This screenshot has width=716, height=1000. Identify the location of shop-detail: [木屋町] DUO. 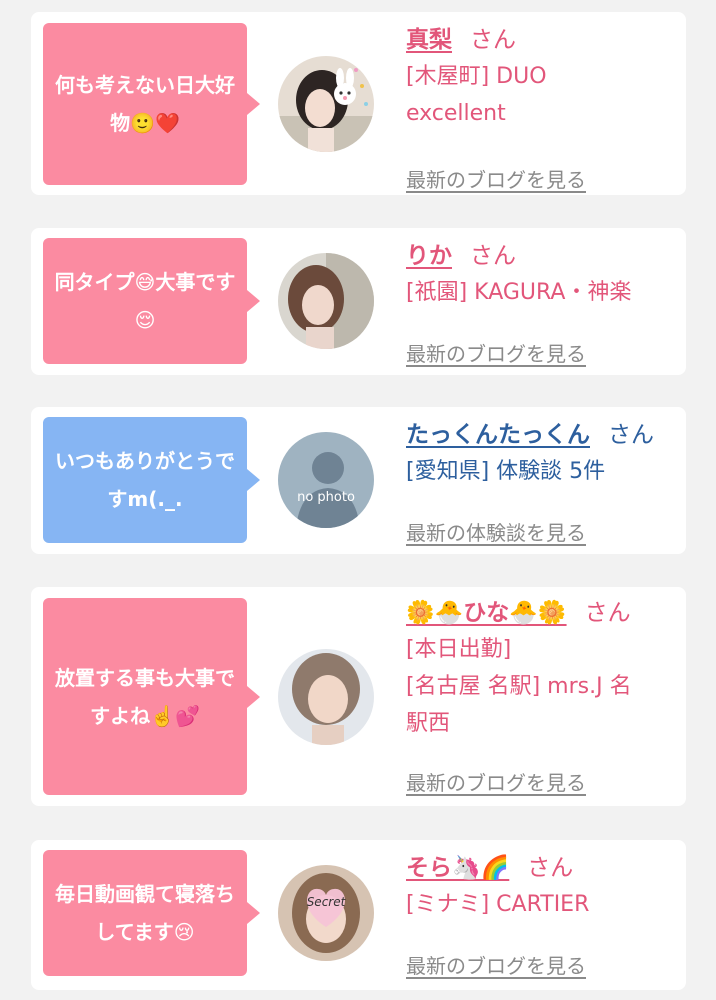
(476, 76).